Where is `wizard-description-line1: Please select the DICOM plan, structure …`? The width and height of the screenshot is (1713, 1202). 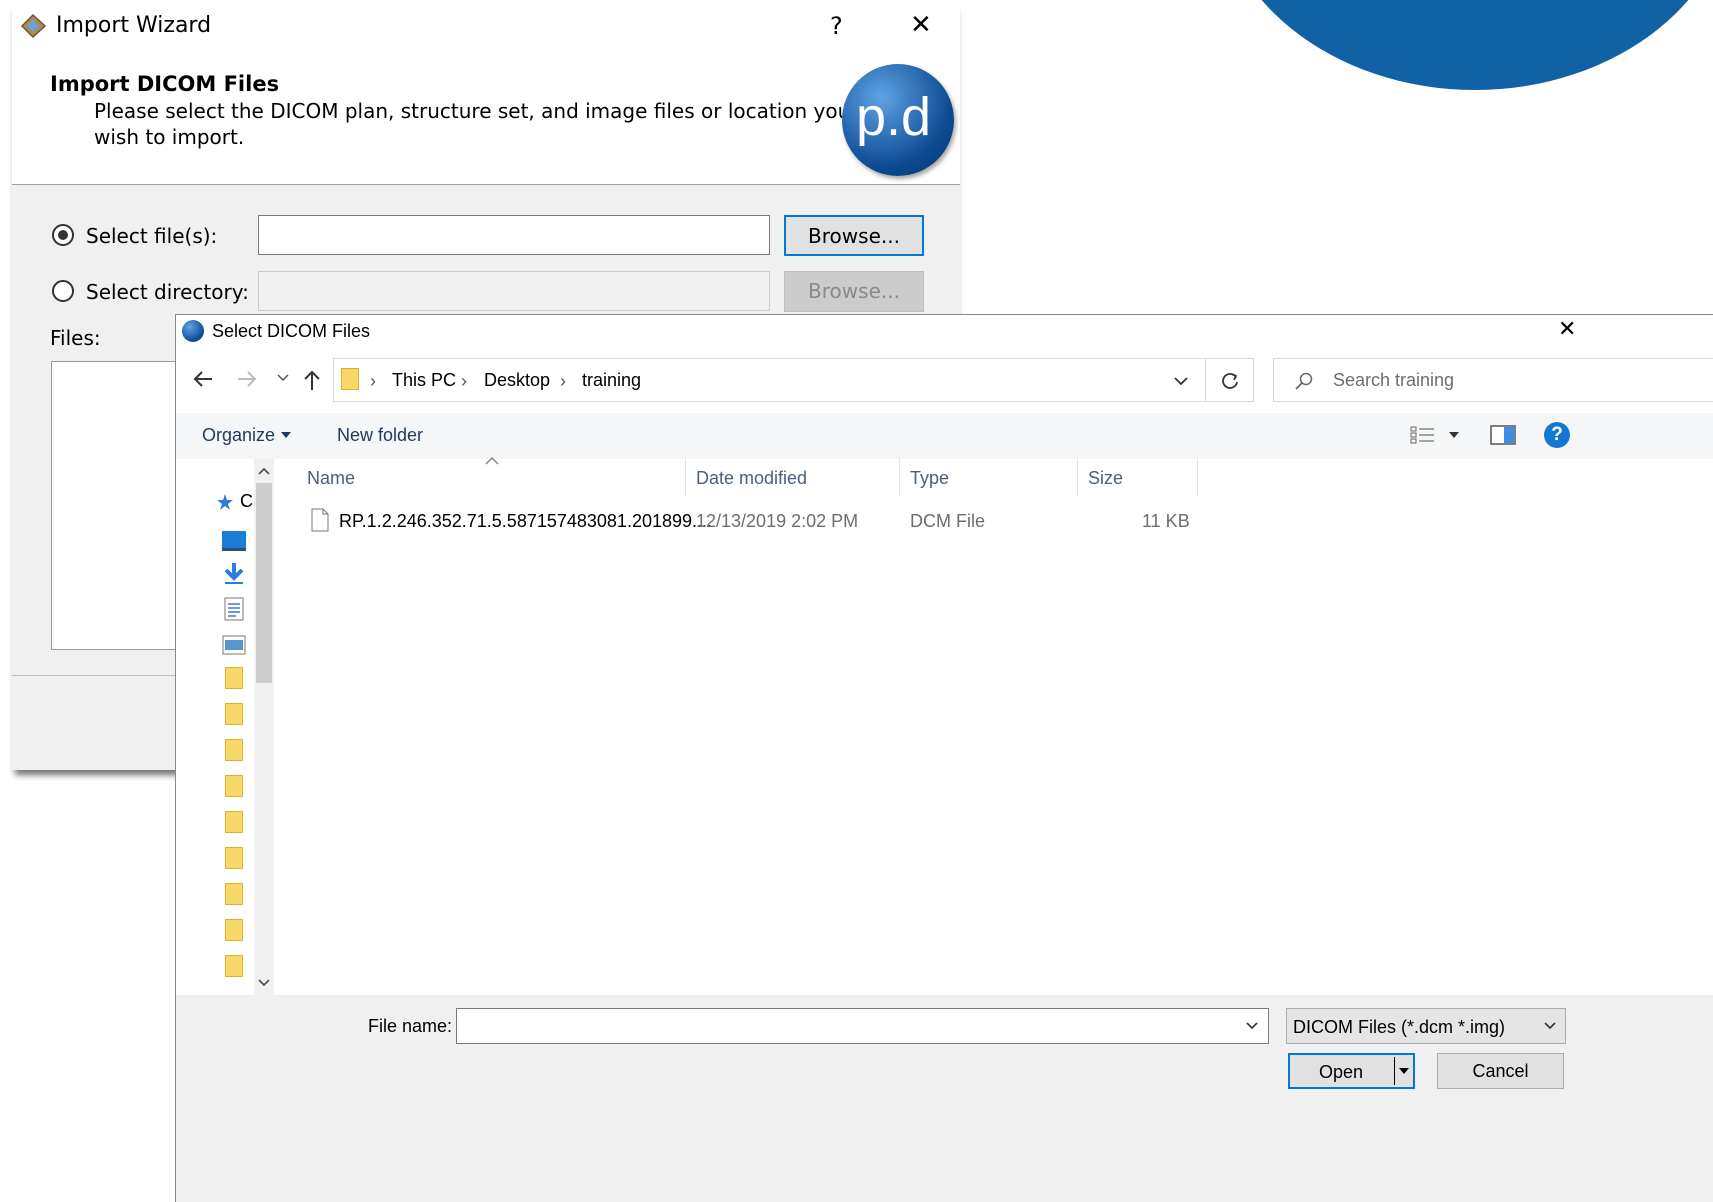
wizard-description-line1: Please select the DICOM plan, structure … is located at coordinates (472, 111).